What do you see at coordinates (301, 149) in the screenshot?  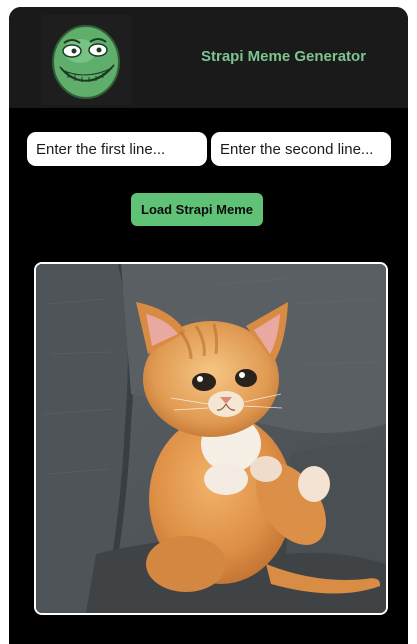 I see `second-line-input` at bounding box center [301, 149].